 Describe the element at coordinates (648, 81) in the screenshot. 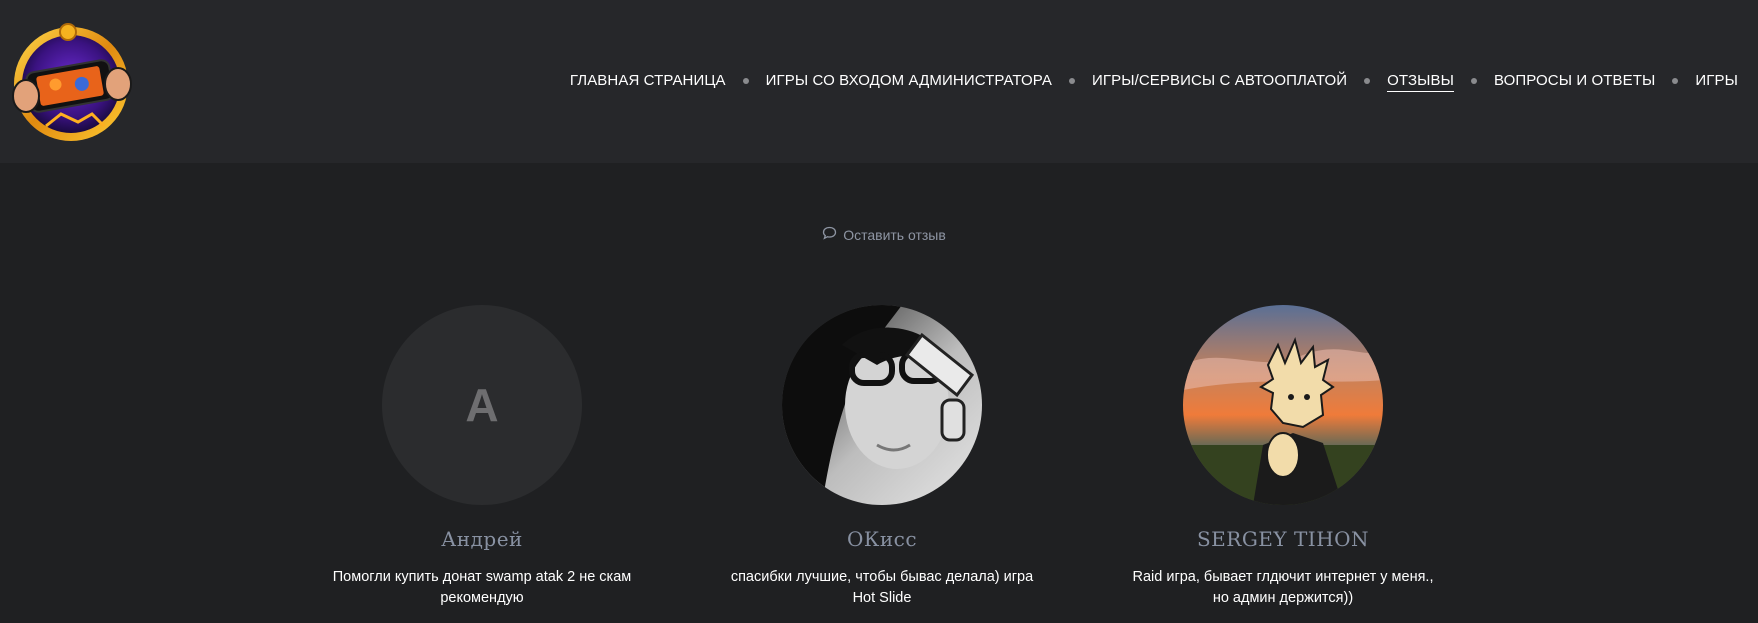

I see `nav-item-home: ГЛАВНАЯ СТРАНИЦА` at that location.